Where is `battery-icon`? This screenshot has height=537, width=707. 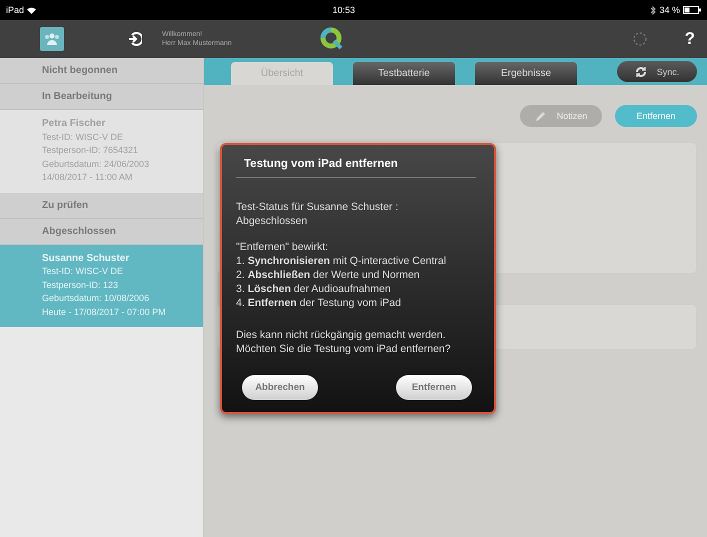 battery-icon is located at coordinates (692, 10).